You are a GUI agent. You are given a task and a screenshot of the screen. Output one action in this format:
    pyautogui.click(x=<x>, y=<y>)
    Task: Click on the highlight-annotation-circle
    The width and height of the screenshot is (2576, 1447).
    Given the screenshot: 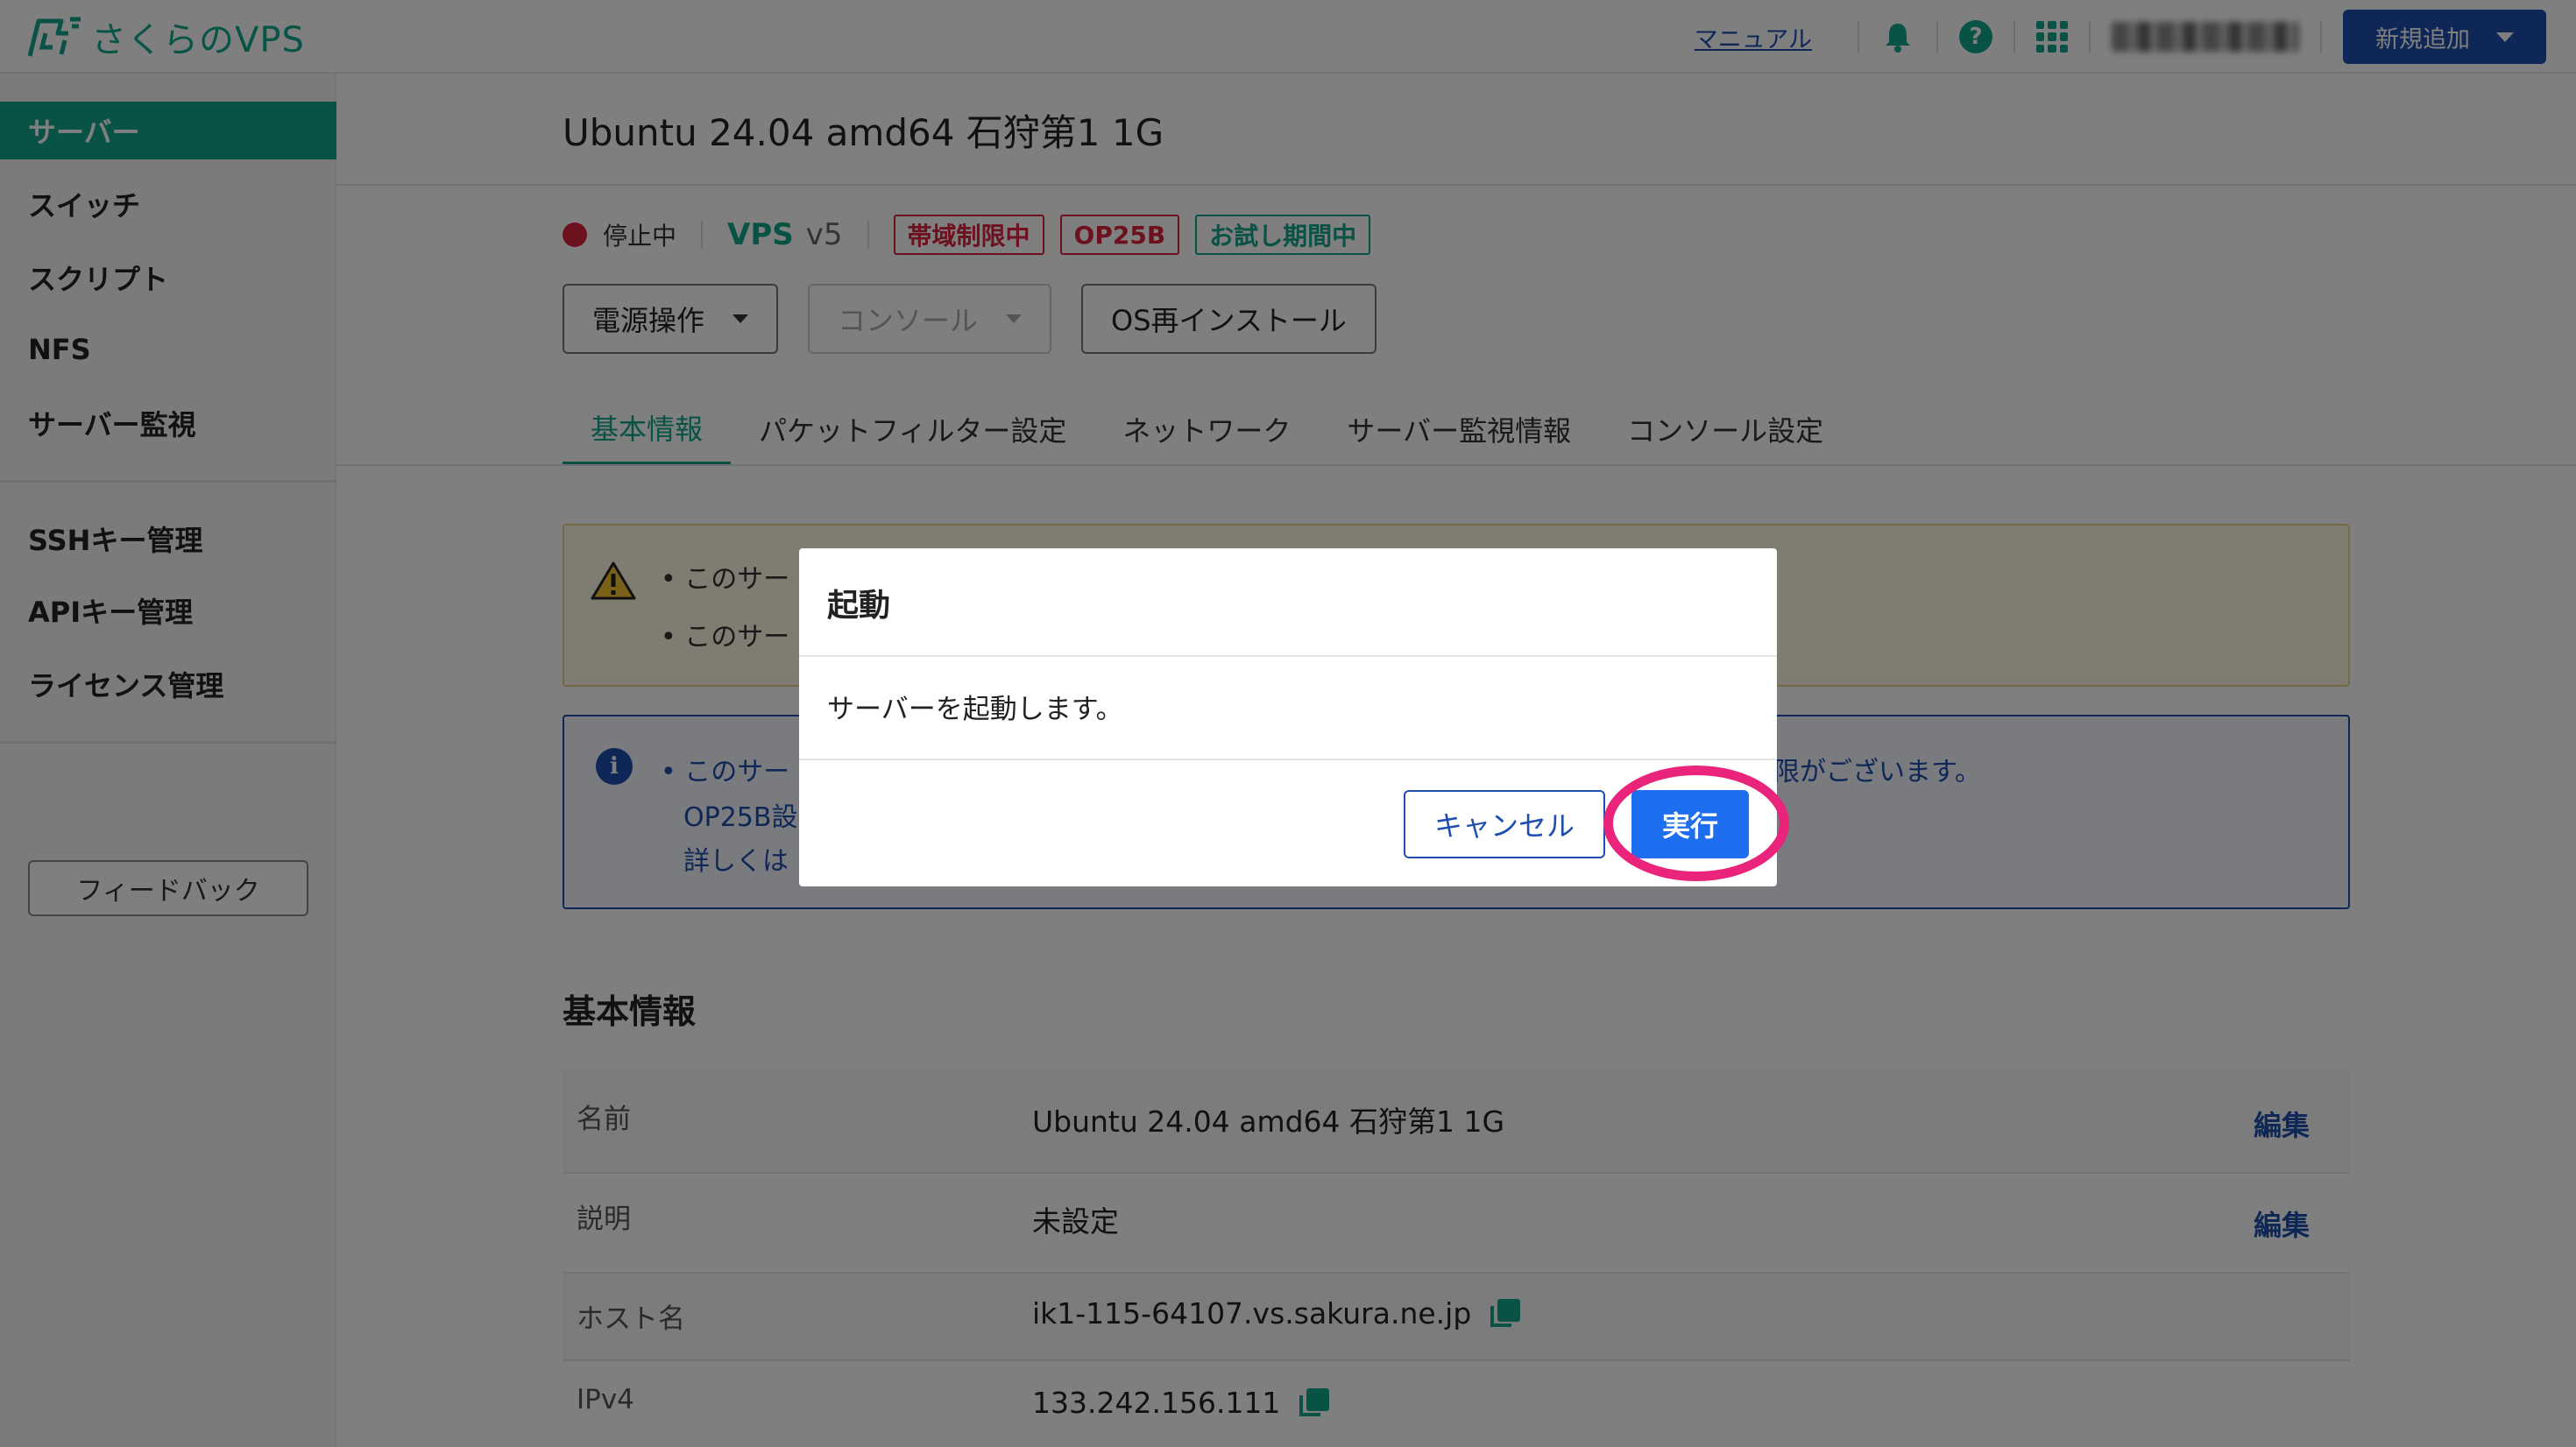 What is the action you would take?
    pyautogui.click(x=1696, y=823)
    